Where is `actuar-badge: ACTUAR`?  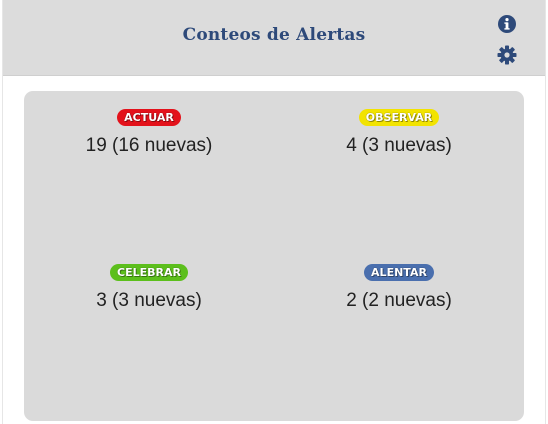
actuar-badge: ACTUAR is located at coordinates (149, 117).